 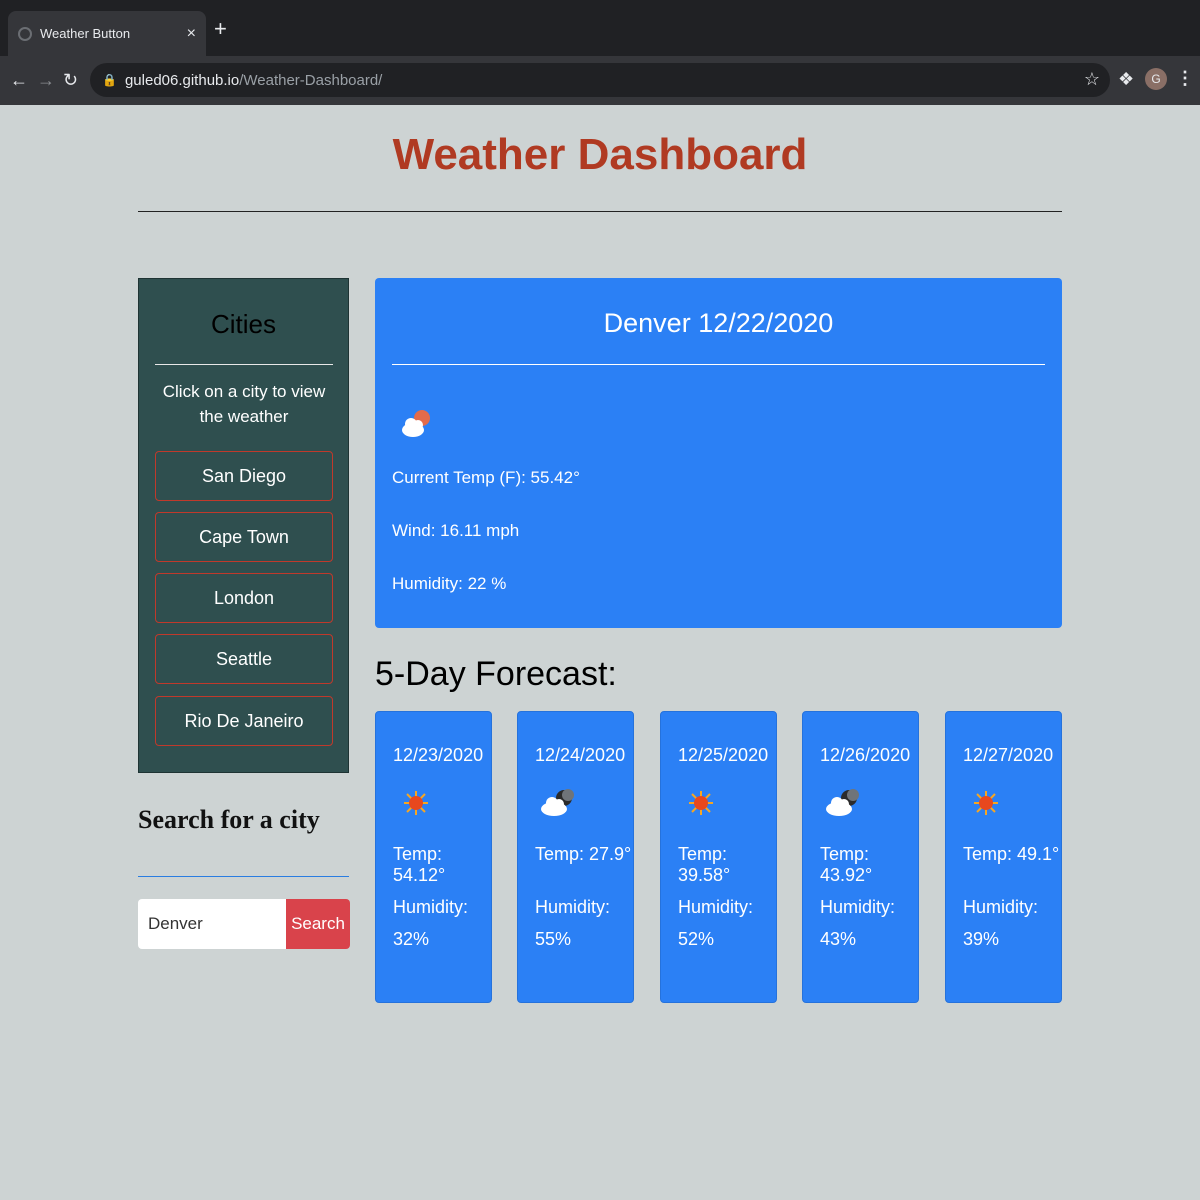 What do you see at coordinates (496, 674) in the screenshot?
I see `forecast-heading: 5-Day Forecast:` at bounding box center [496, 674].